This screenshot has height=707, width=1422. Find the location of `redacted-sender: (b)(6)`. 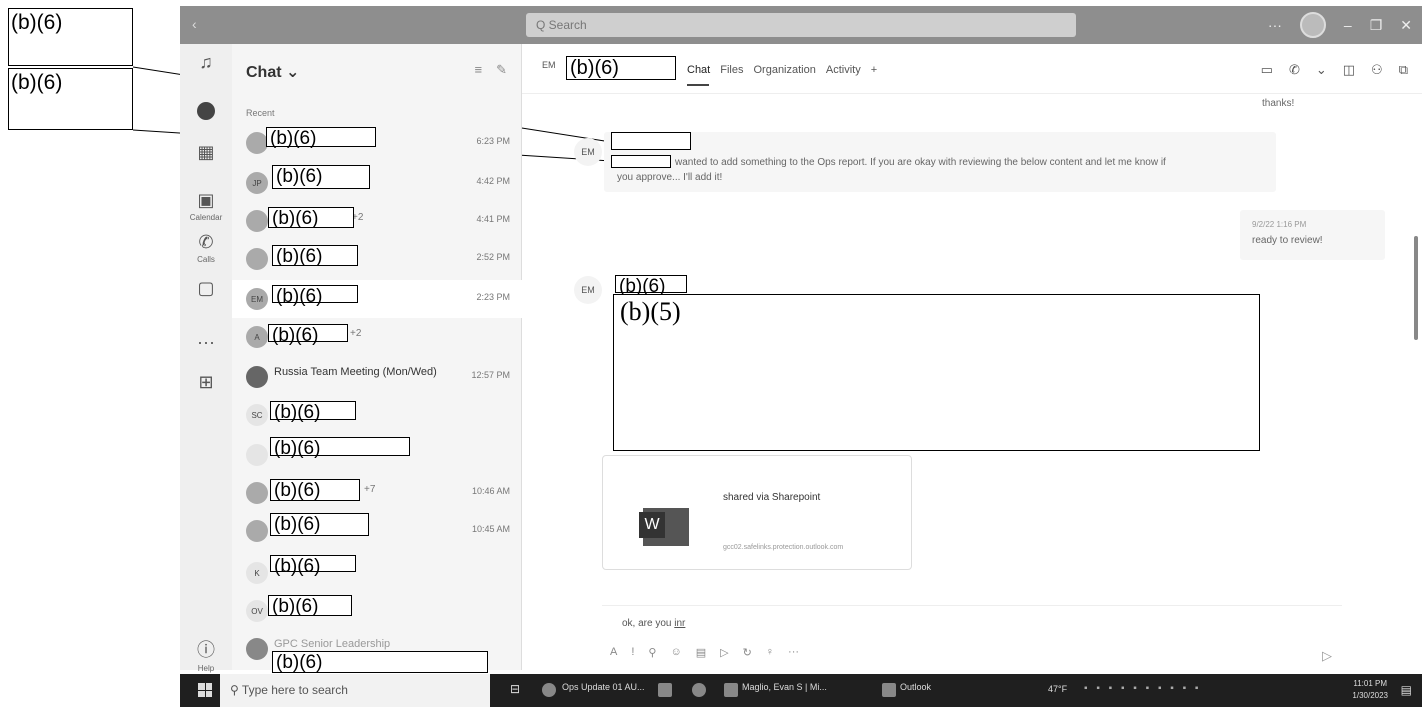

redacted-sender: (b)(6) is located at coordinates (651, 285).